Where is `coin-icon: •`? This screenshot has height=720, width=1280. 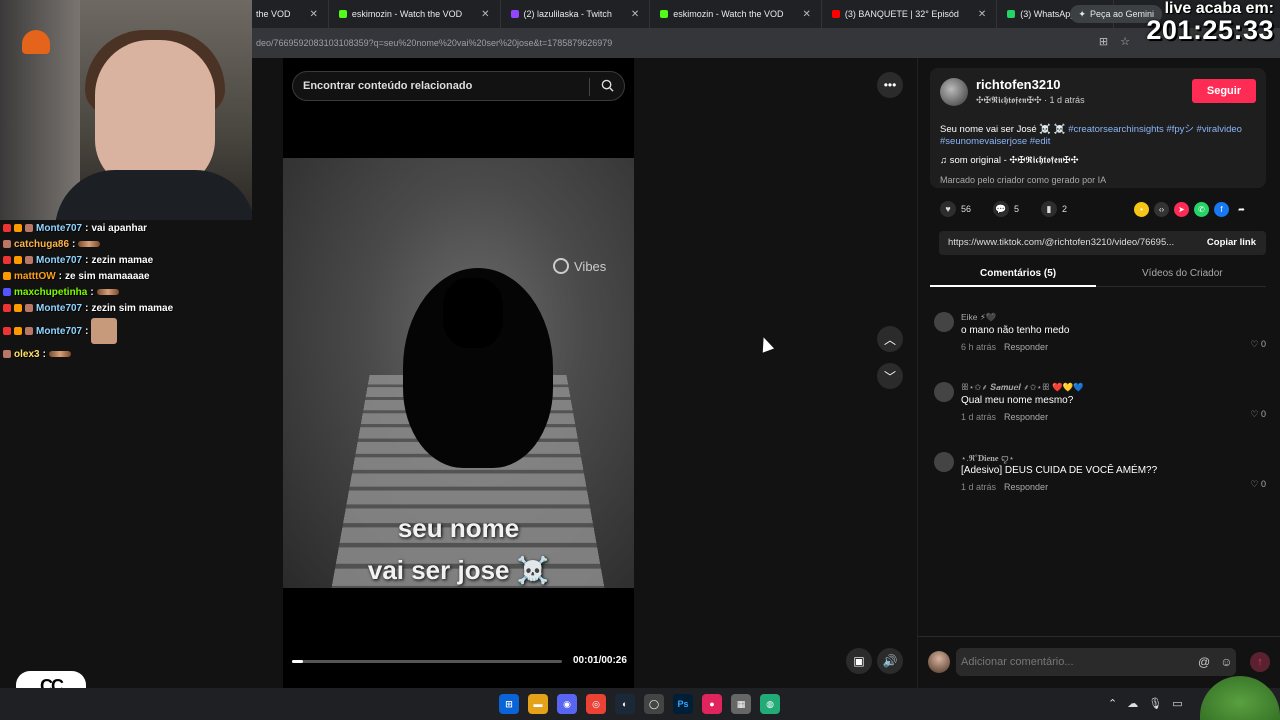 coin-icon: • is located at coordinates (1141, 209).